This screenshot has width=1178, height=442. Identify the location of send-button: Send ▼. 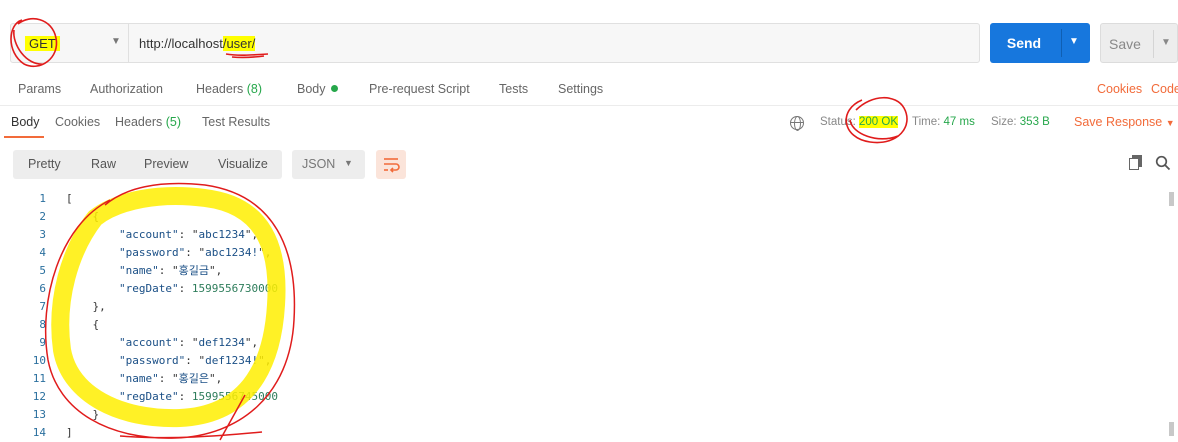
(1040, 43).